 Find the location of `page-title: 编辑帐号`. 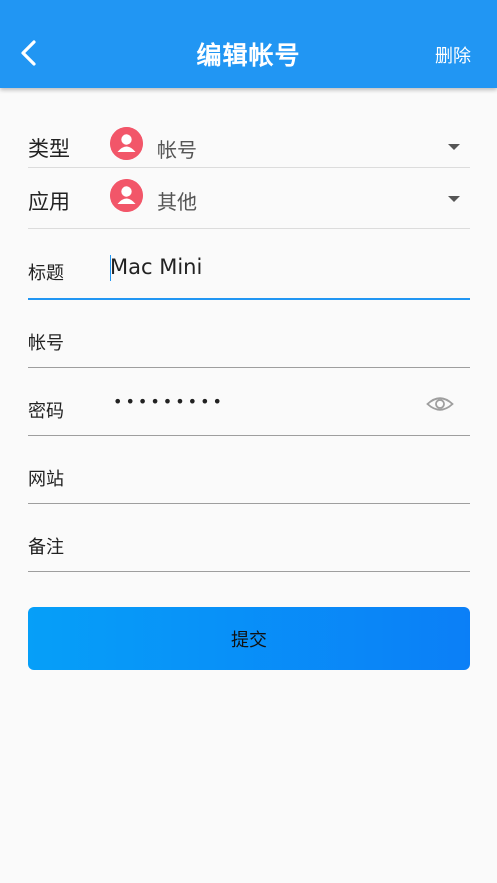

page-title: 编辑帐号 is located at coordinates (248, 55).